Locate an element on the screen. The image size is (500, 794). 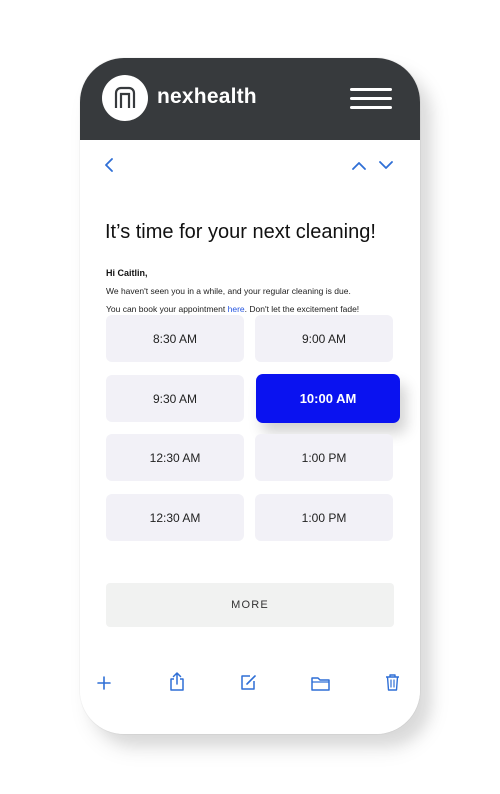
time-slot-button: 9:00 AM is located at coordinates (324, 338).